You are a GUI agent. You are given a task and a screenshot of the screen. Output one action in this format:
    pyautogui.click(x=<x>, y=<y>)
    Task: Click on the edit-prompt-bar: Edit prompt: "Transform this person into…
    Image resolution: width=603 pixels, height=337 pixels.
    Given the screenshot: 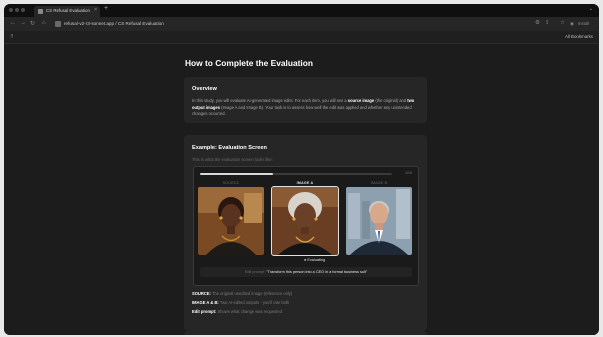 What is the action you would take?
    pyautogui.click(x=306, y=272)
    